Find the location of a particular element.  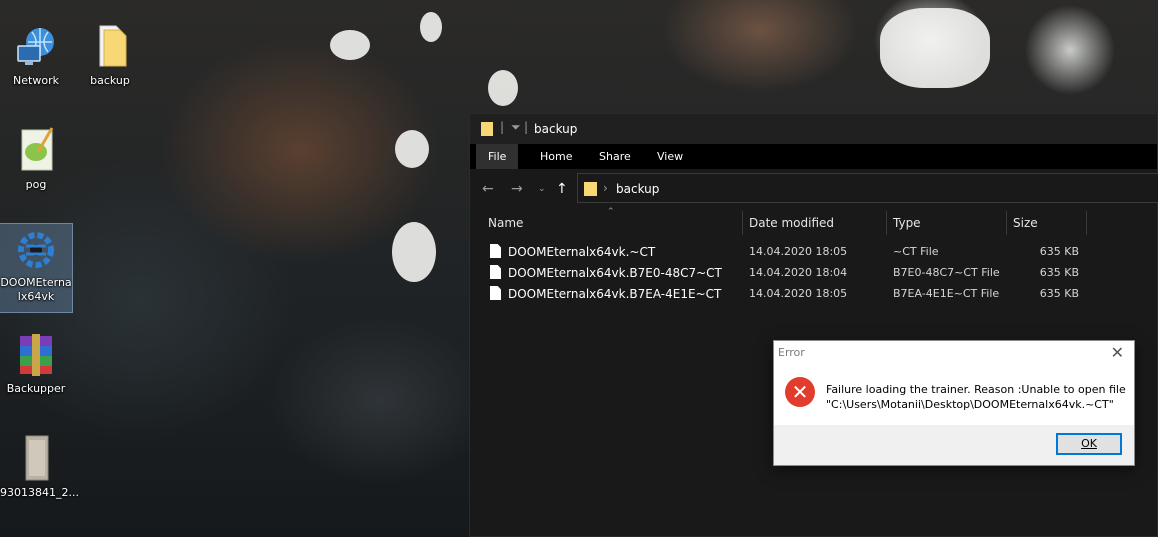

file-date: 14.04.2020 18:04 is located at coordinates (798, 272).